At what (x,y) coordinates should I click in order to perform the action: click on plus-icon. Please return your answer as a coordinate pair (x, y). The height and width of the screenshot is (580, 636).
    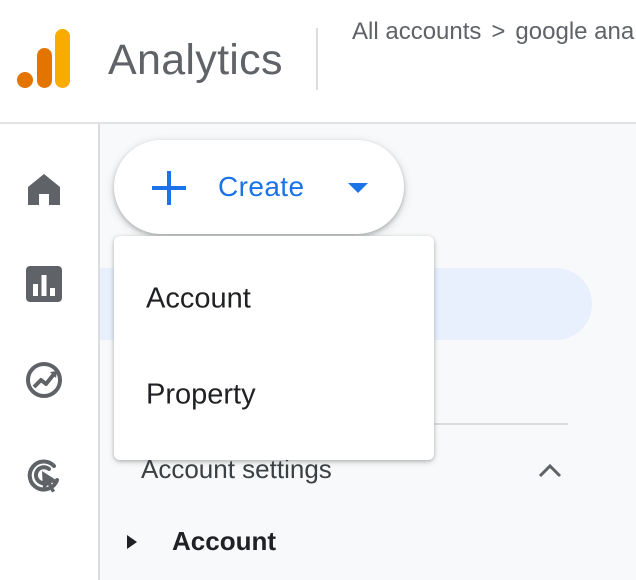
    Looking at the image, I should click on (169, 188).